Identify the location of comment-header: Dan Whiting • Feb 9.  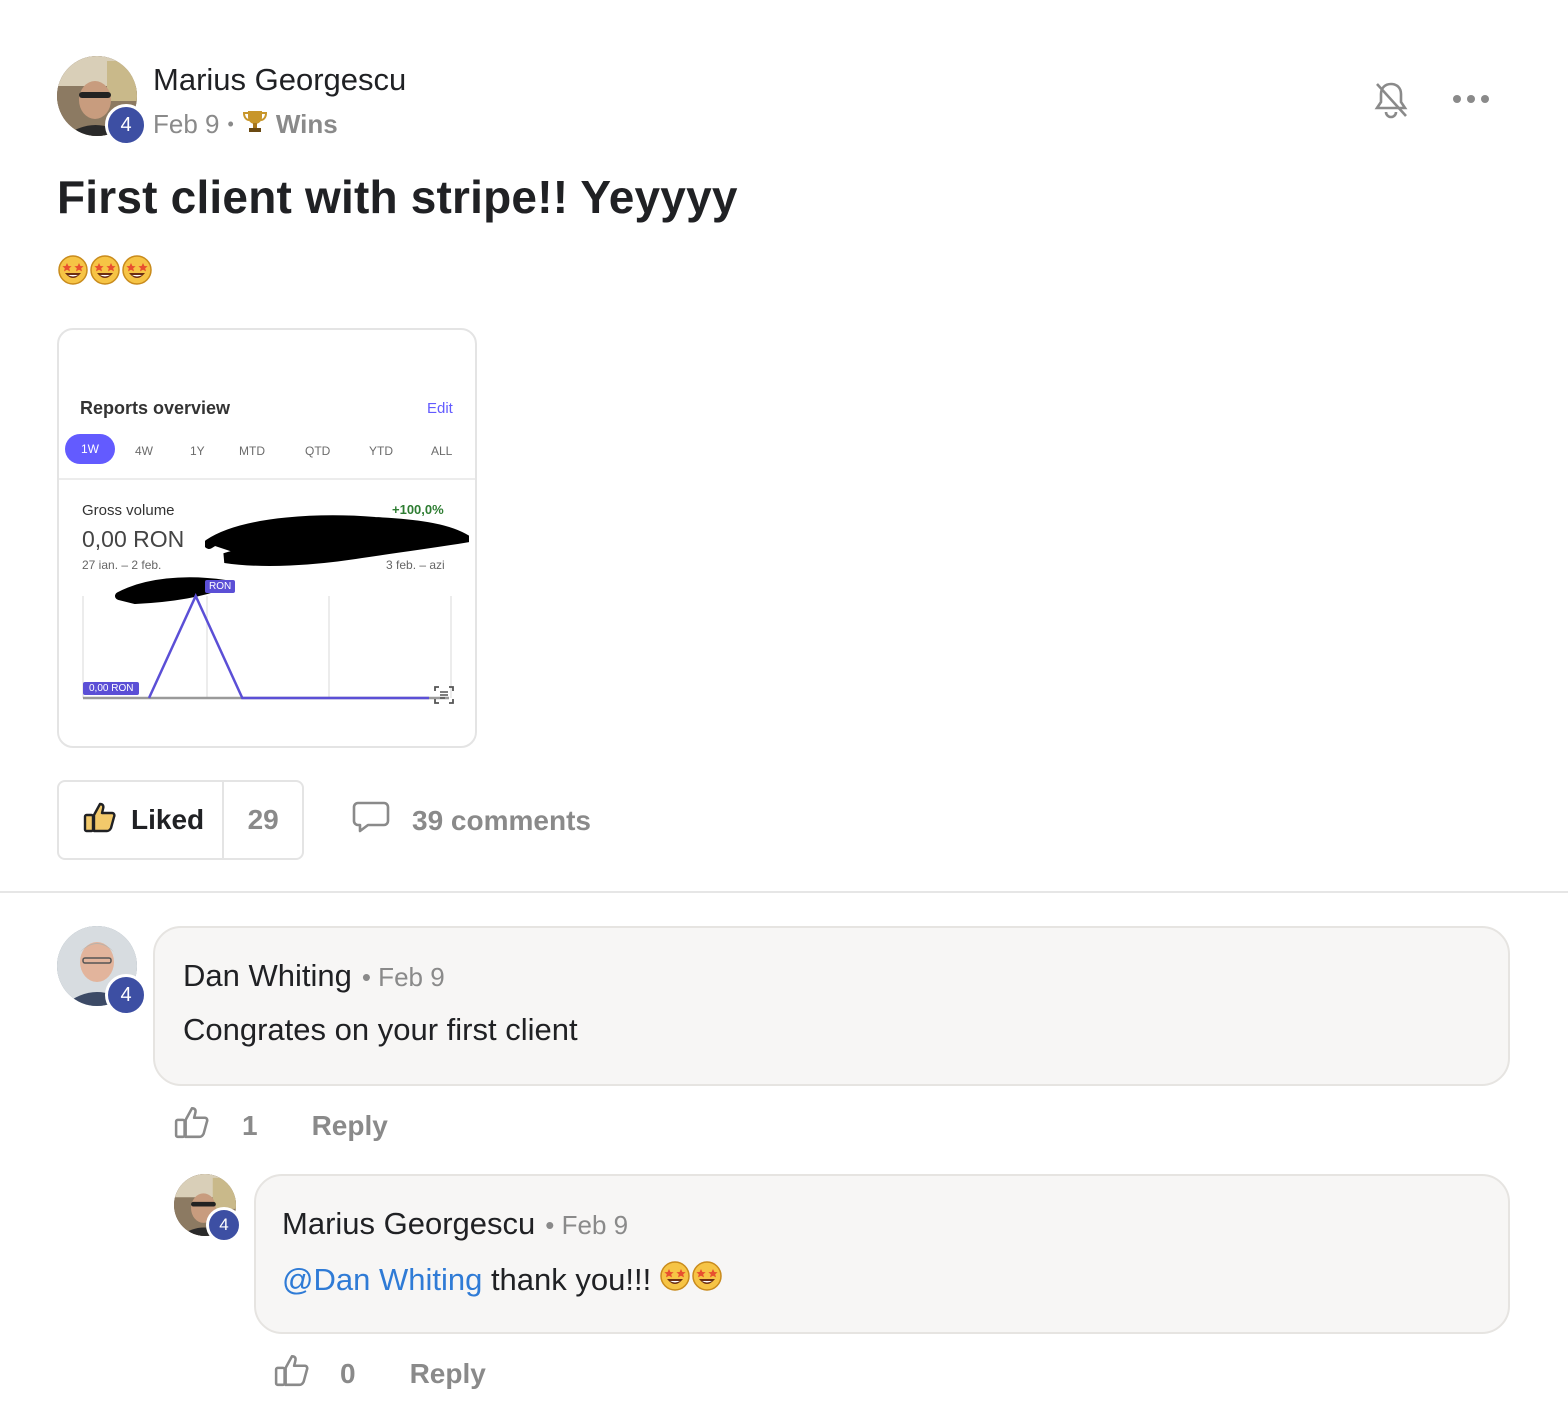
(314, 976).